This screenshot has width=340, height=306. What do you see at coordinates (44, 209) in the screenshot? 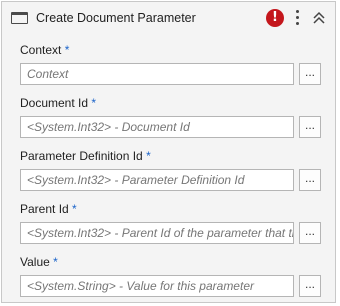
I see `field-label: Parent Id` at bounding box center [44, 209].